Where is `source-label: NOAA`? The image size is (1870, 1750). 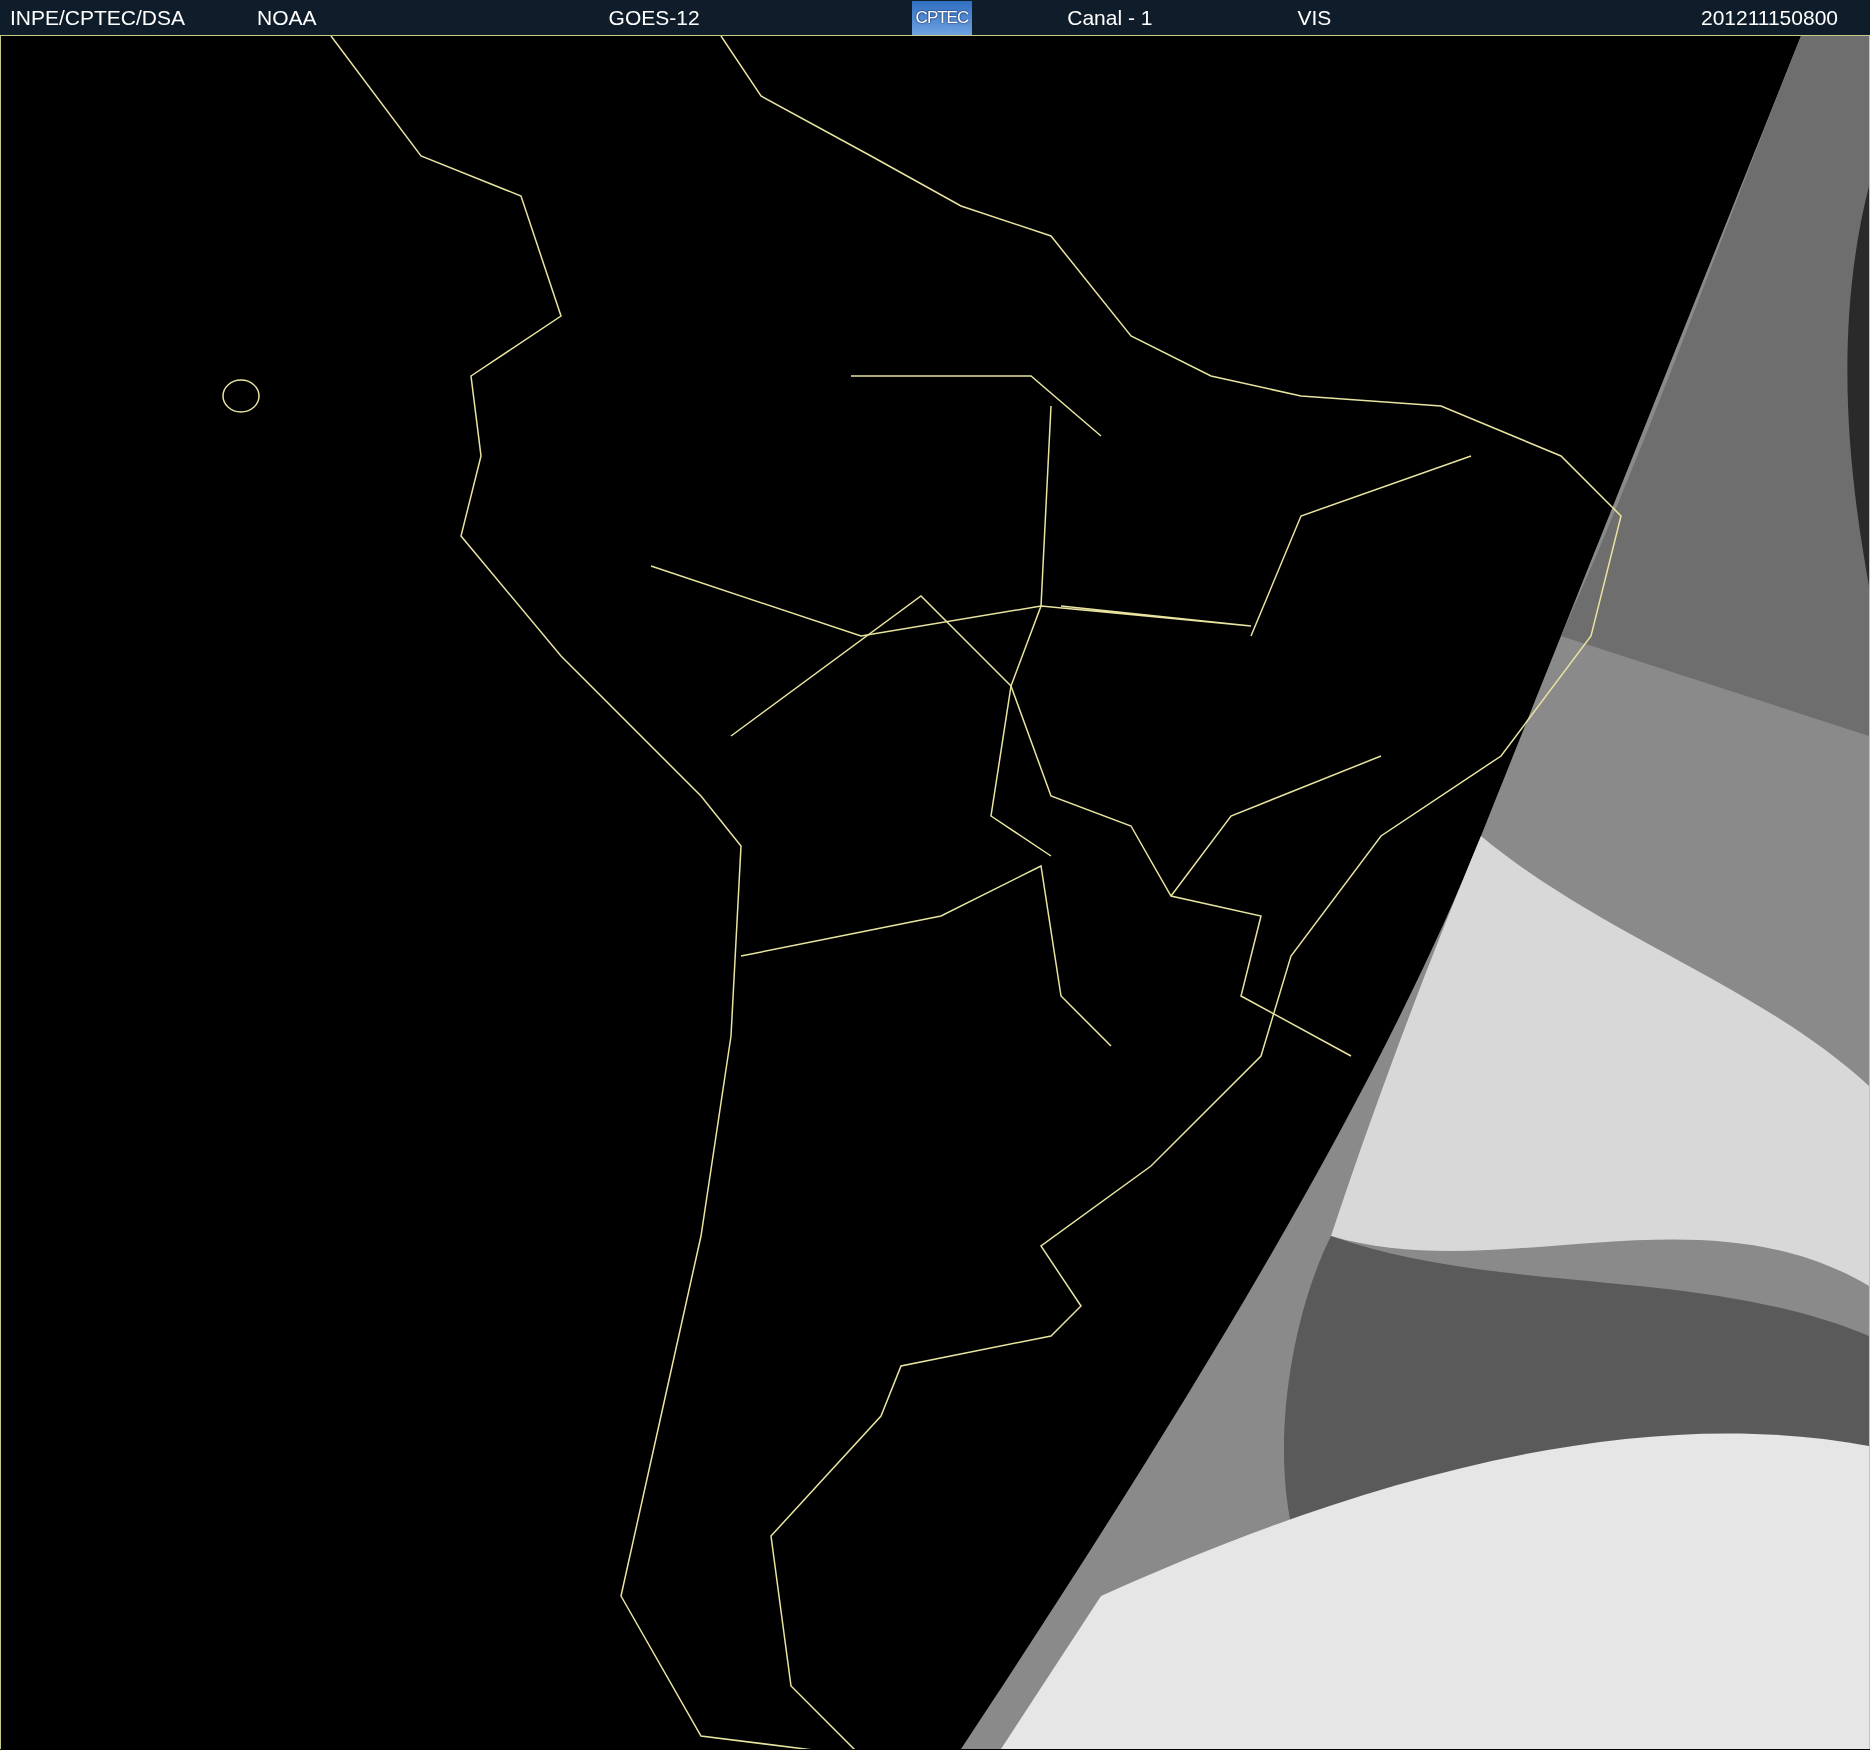 source-label: NOAA is located at coordinates (287, 17).